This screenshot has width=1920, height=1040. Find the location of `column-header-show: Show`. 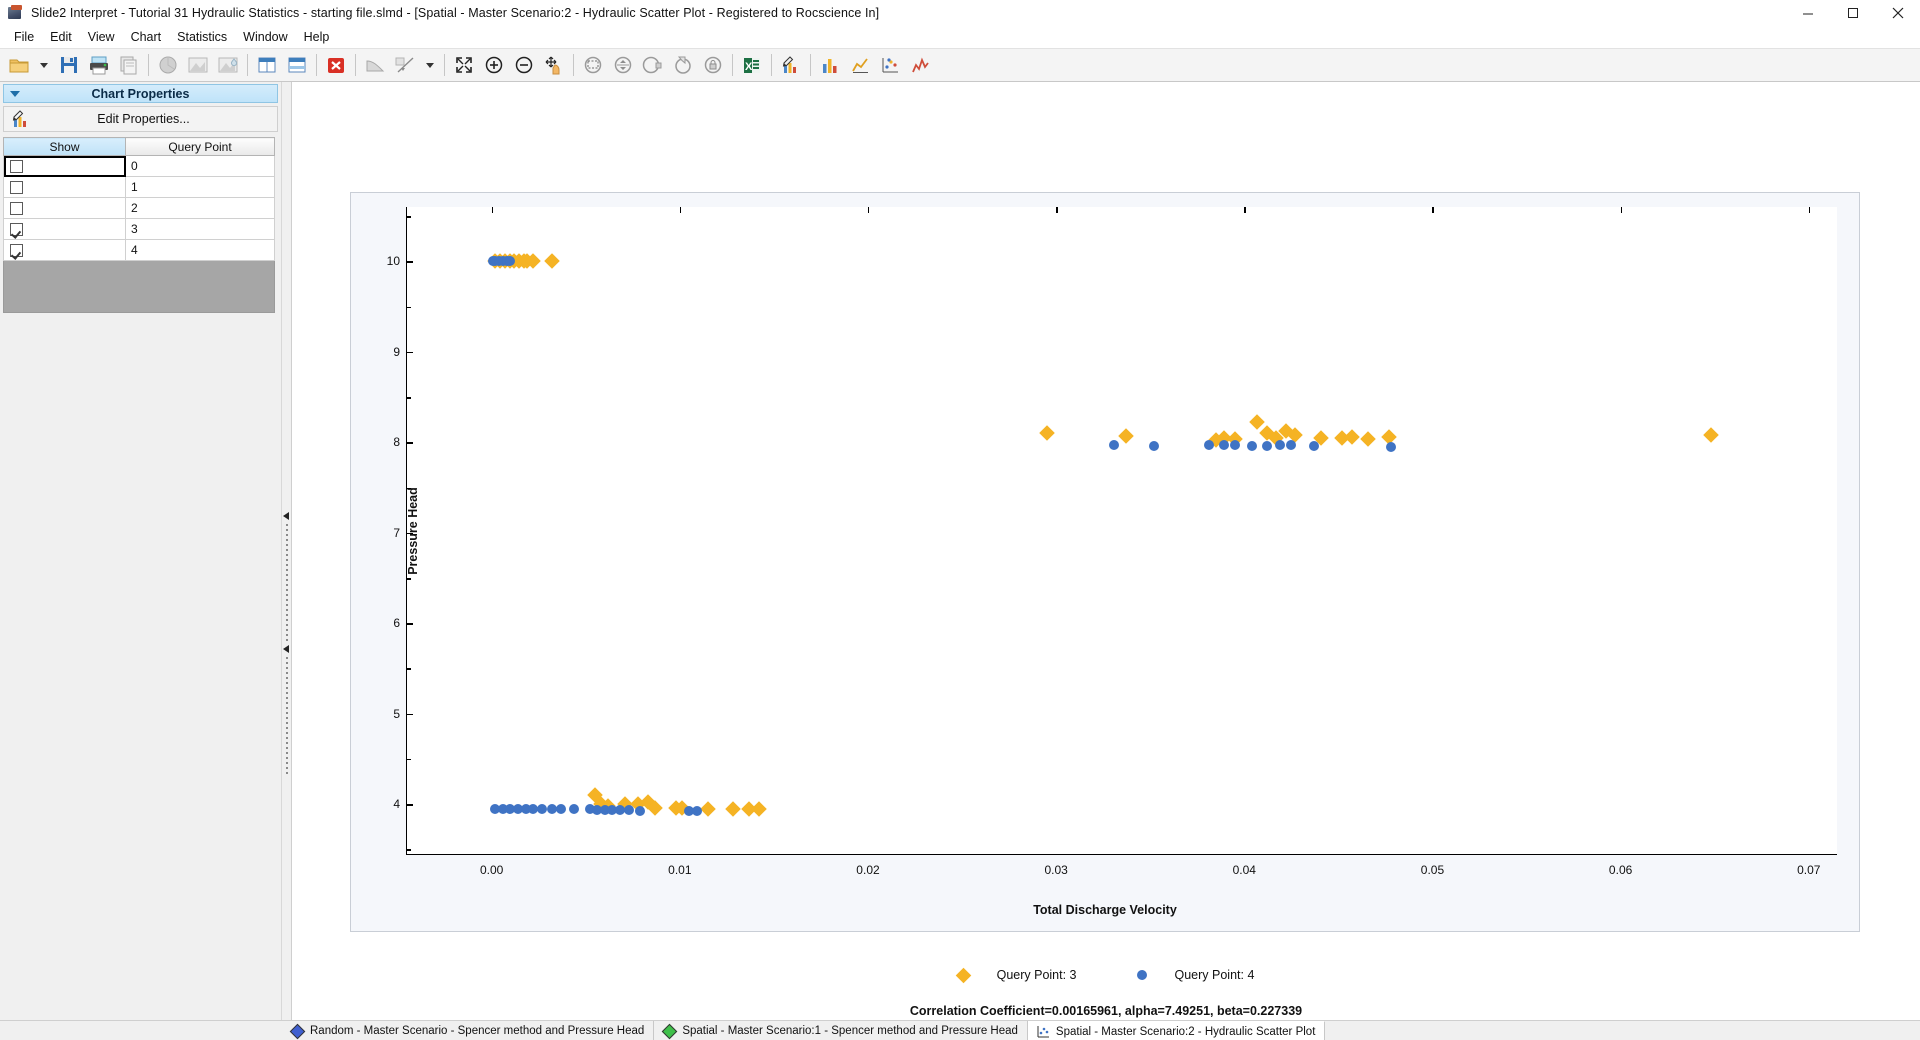

column-header-show: Show is located at coordinates (64, 146).